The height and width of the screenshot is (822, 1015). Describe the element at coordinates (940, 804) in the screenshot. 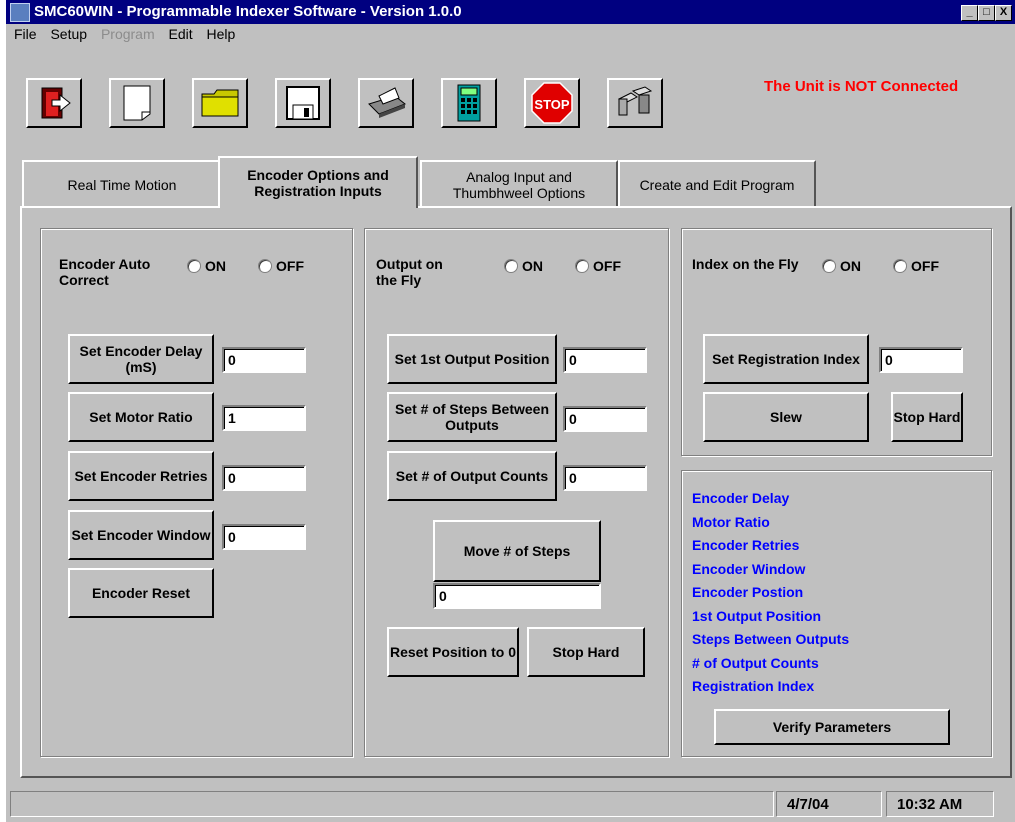

I see `status-time: 10:32 AM` at that location.